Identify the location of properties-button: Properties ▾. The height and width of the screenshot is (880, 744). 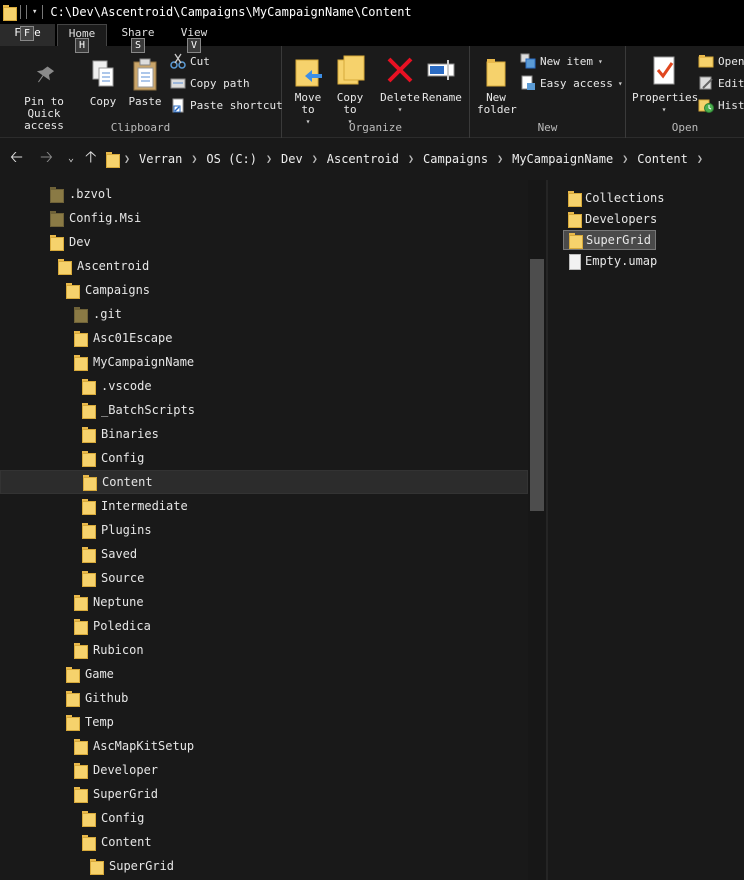
(665, 85).